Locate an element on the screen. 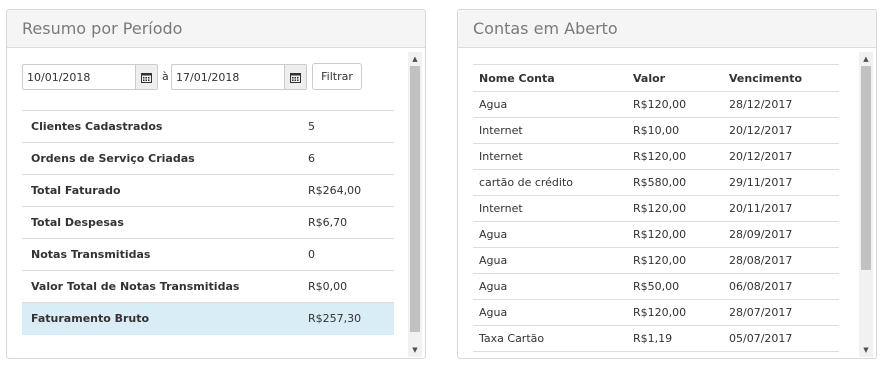 This screenshot has height=367, width=884. account-due-date-cell: 28/09/2017 is located at coordinates (781, 234).